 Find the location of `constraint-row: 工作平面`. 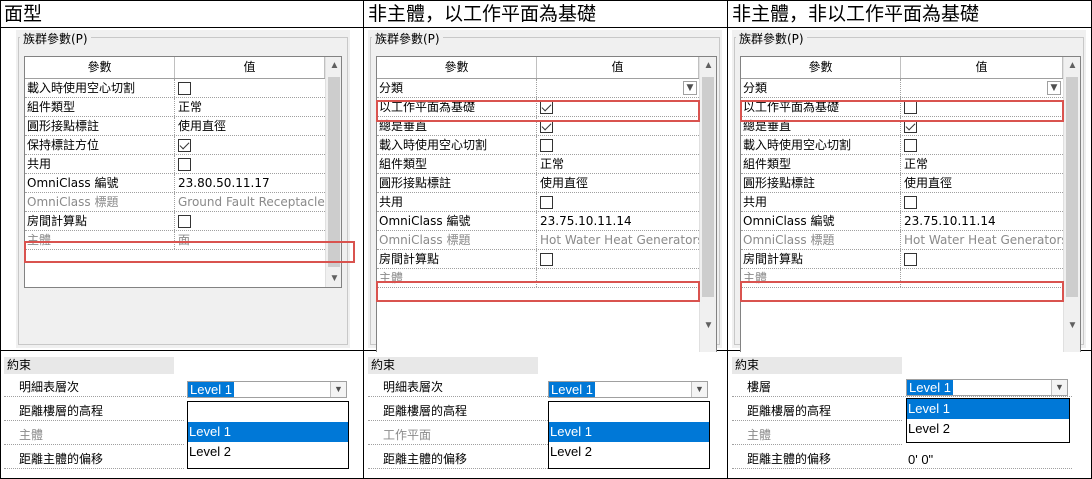

constraint-row: 工作平面 is located at coordinates (458, 435).